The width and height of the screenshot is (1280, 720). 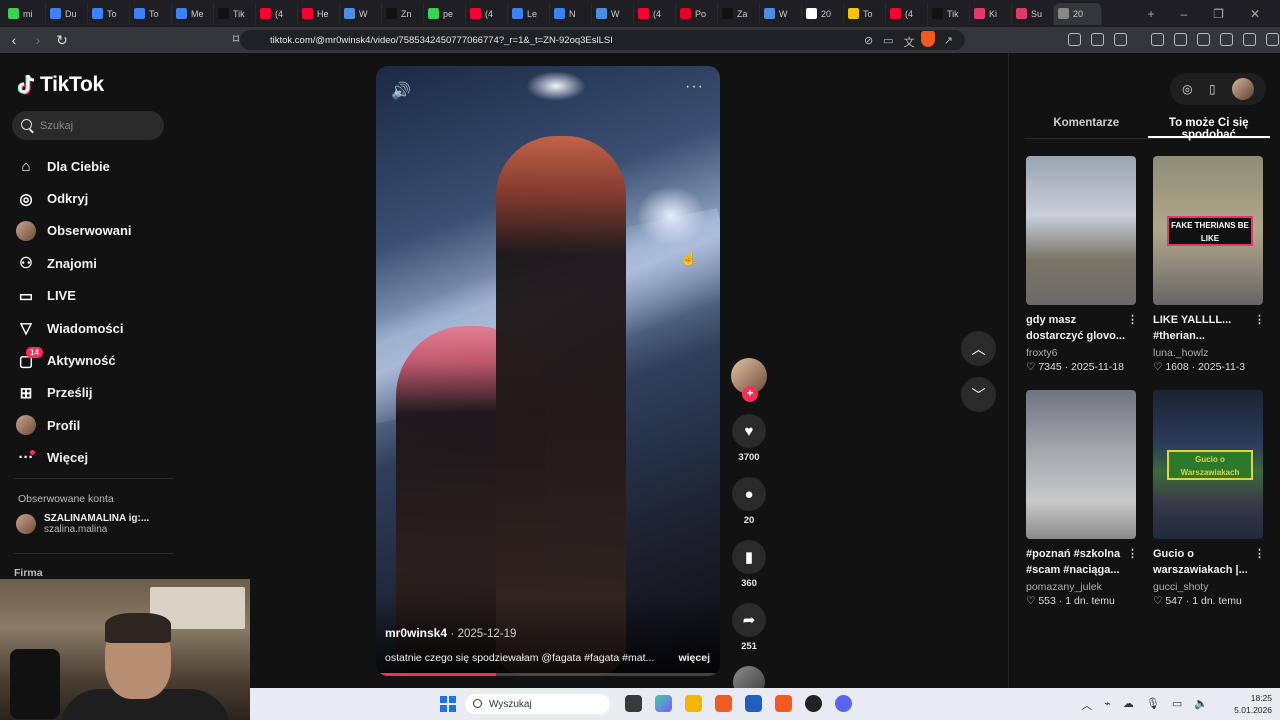 What do you see at coordinates (928, 39) in the screenshot?
I see `brave-shield-icon` at bounding box center [928, 39].